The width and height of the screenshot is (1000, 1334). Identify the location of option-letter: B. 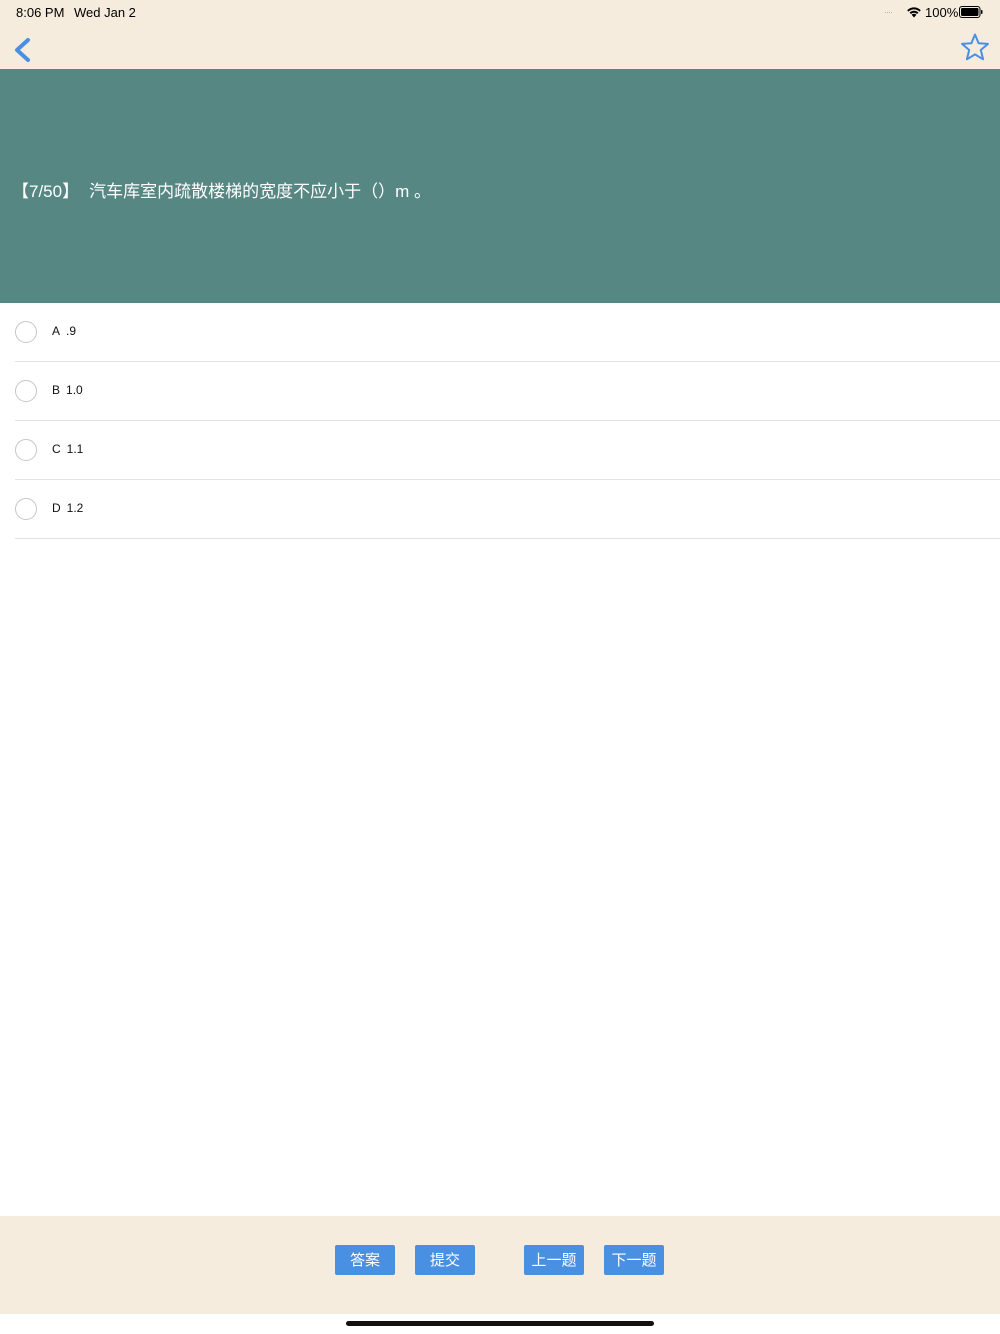
(56, 390).